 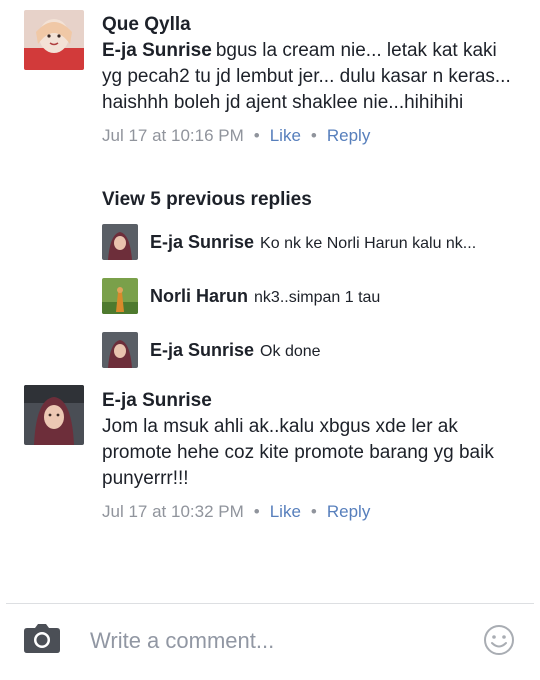 What do you see at coordinates (199, 296) in the screenshot?
I see `reply-author: Norli Harun` at bounding box center [199, 296].